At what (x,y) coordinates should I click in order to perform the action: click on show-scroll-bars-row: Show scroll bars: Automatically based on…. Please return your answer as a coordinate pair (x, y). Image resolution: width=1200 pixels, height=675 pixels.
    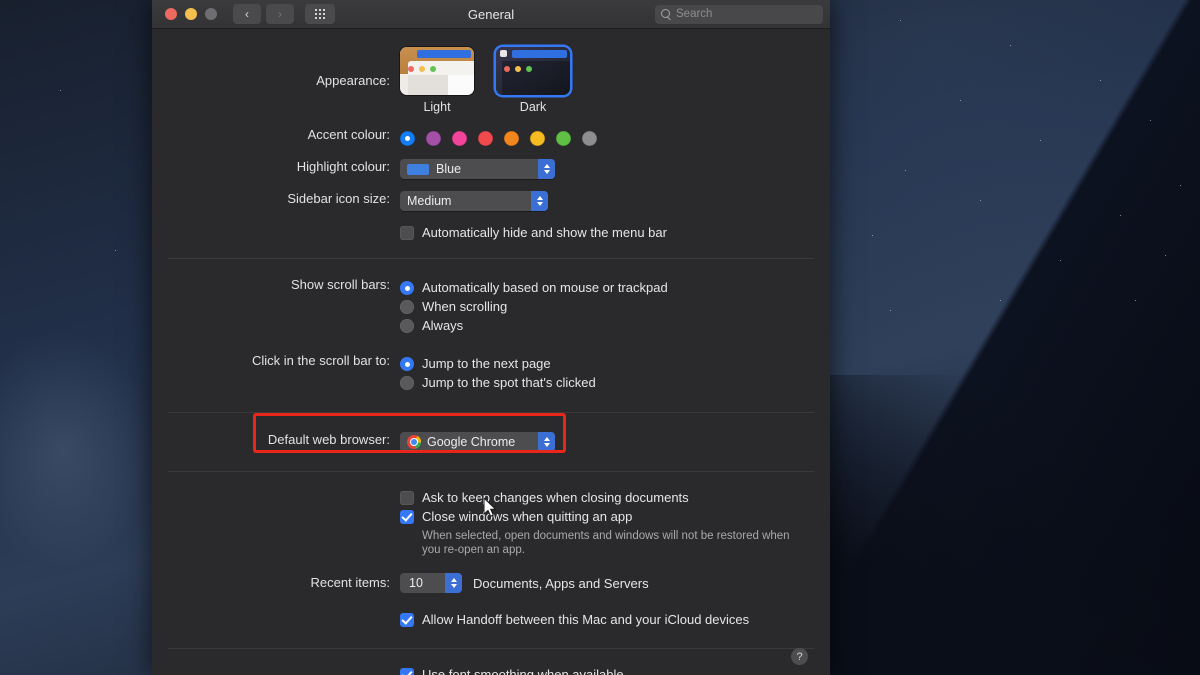
    Looking at the image, I should click on (491, 307).